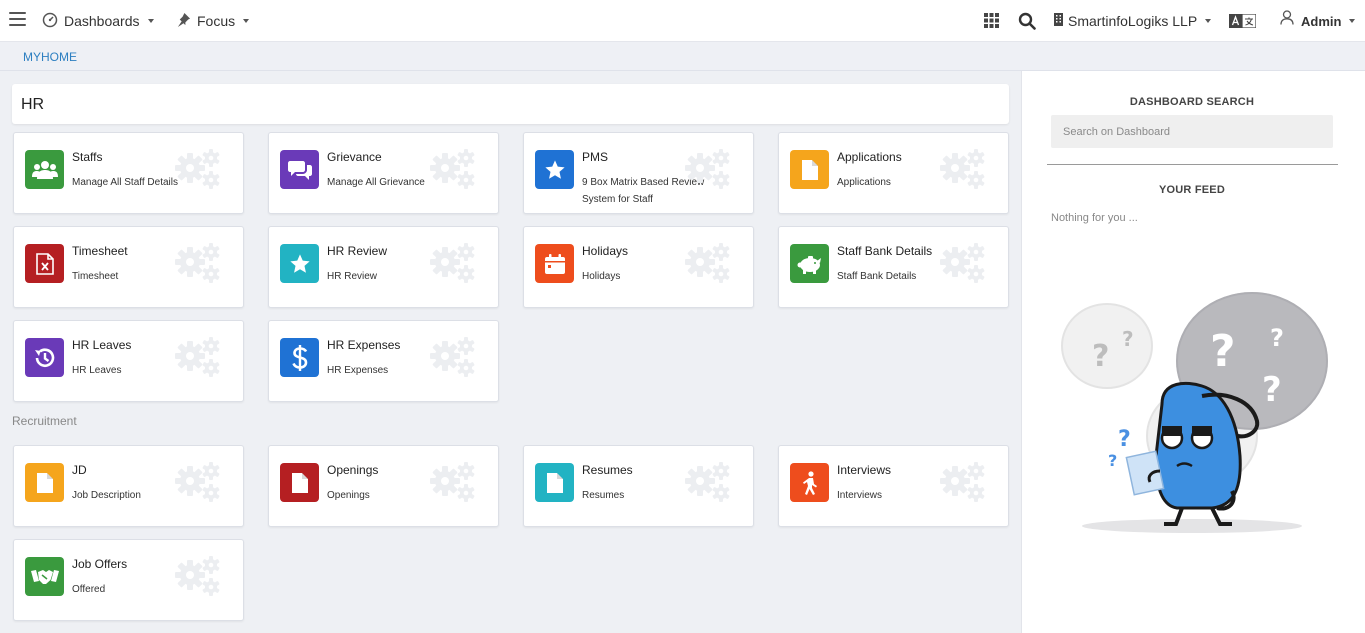 This screenshot has height=633, width=1365. I want to click on card-title: HR Expenses, so click(364, 345).